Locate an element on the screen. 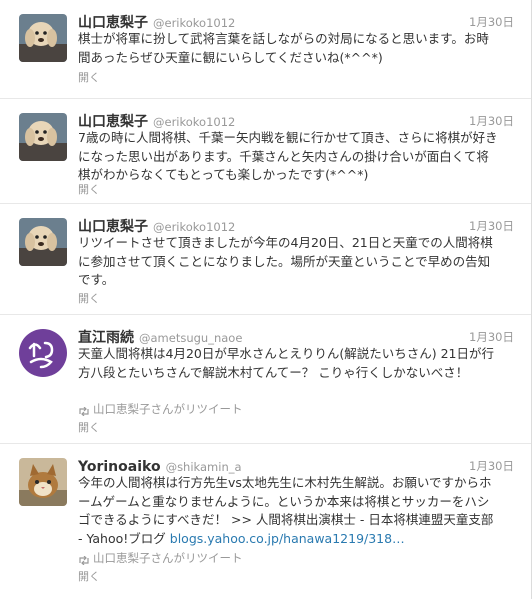 The image size is (532, 599). user-name: 直江雨続 is located at coordinates (106, 338).